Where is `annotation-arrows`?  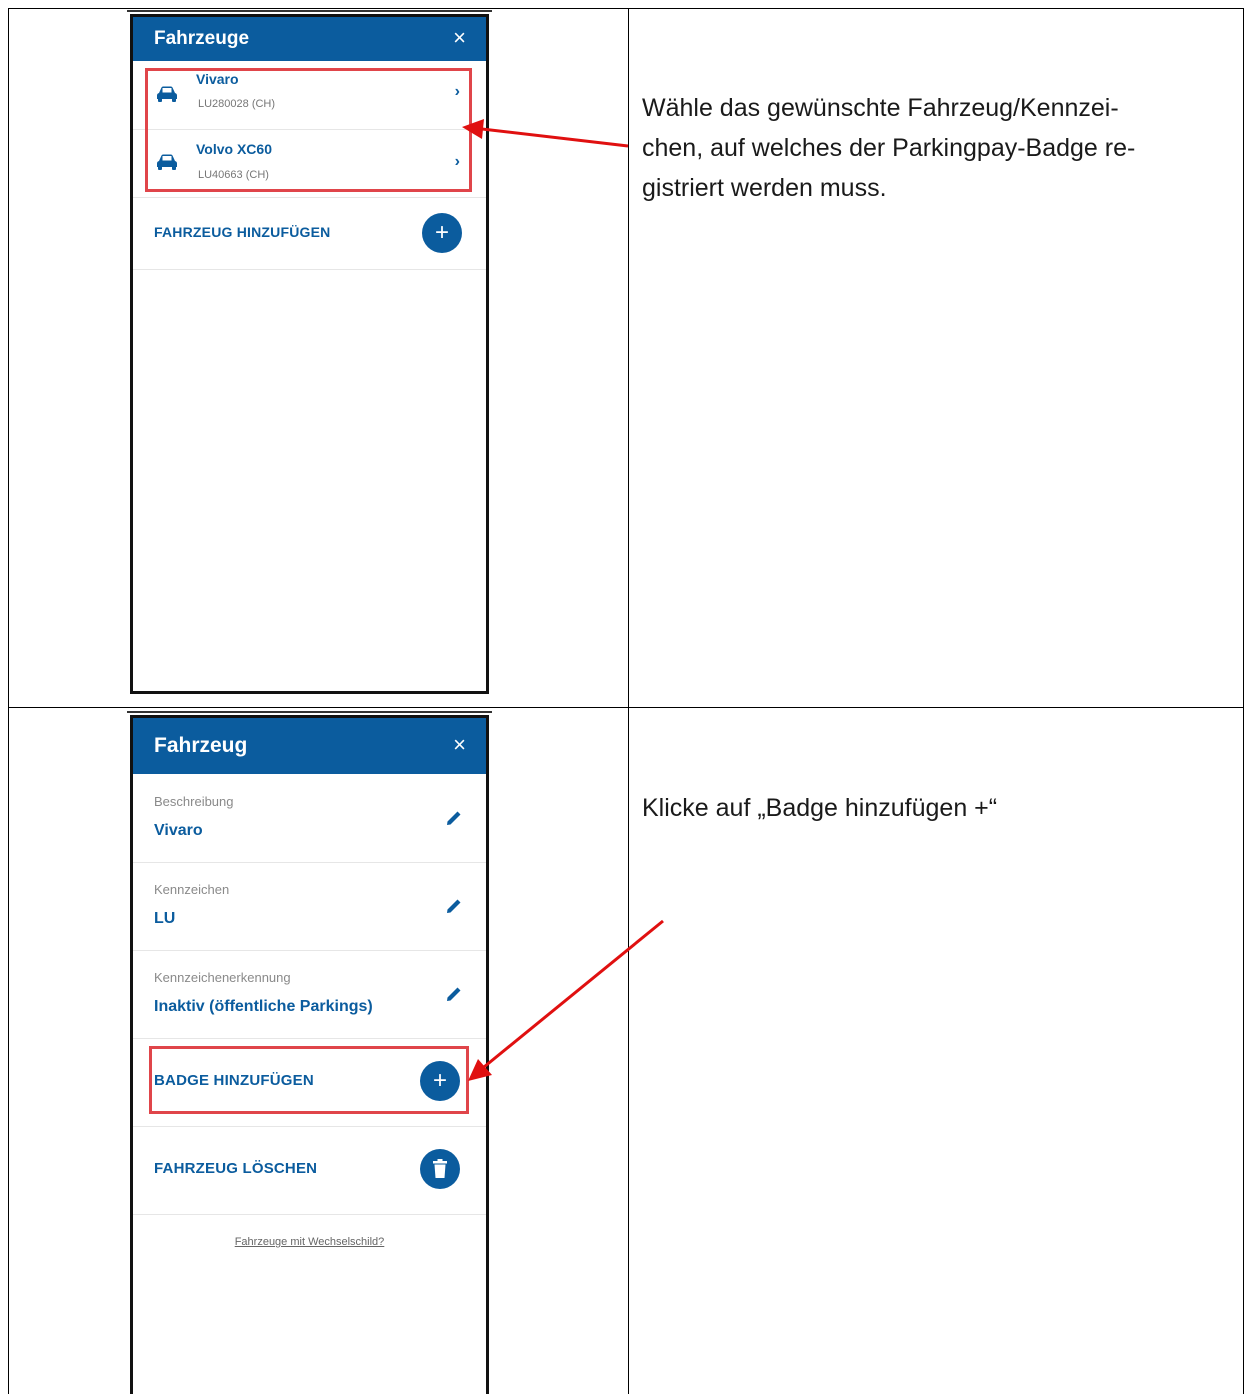 annotation-arrows is located at coordinates (563, 600).